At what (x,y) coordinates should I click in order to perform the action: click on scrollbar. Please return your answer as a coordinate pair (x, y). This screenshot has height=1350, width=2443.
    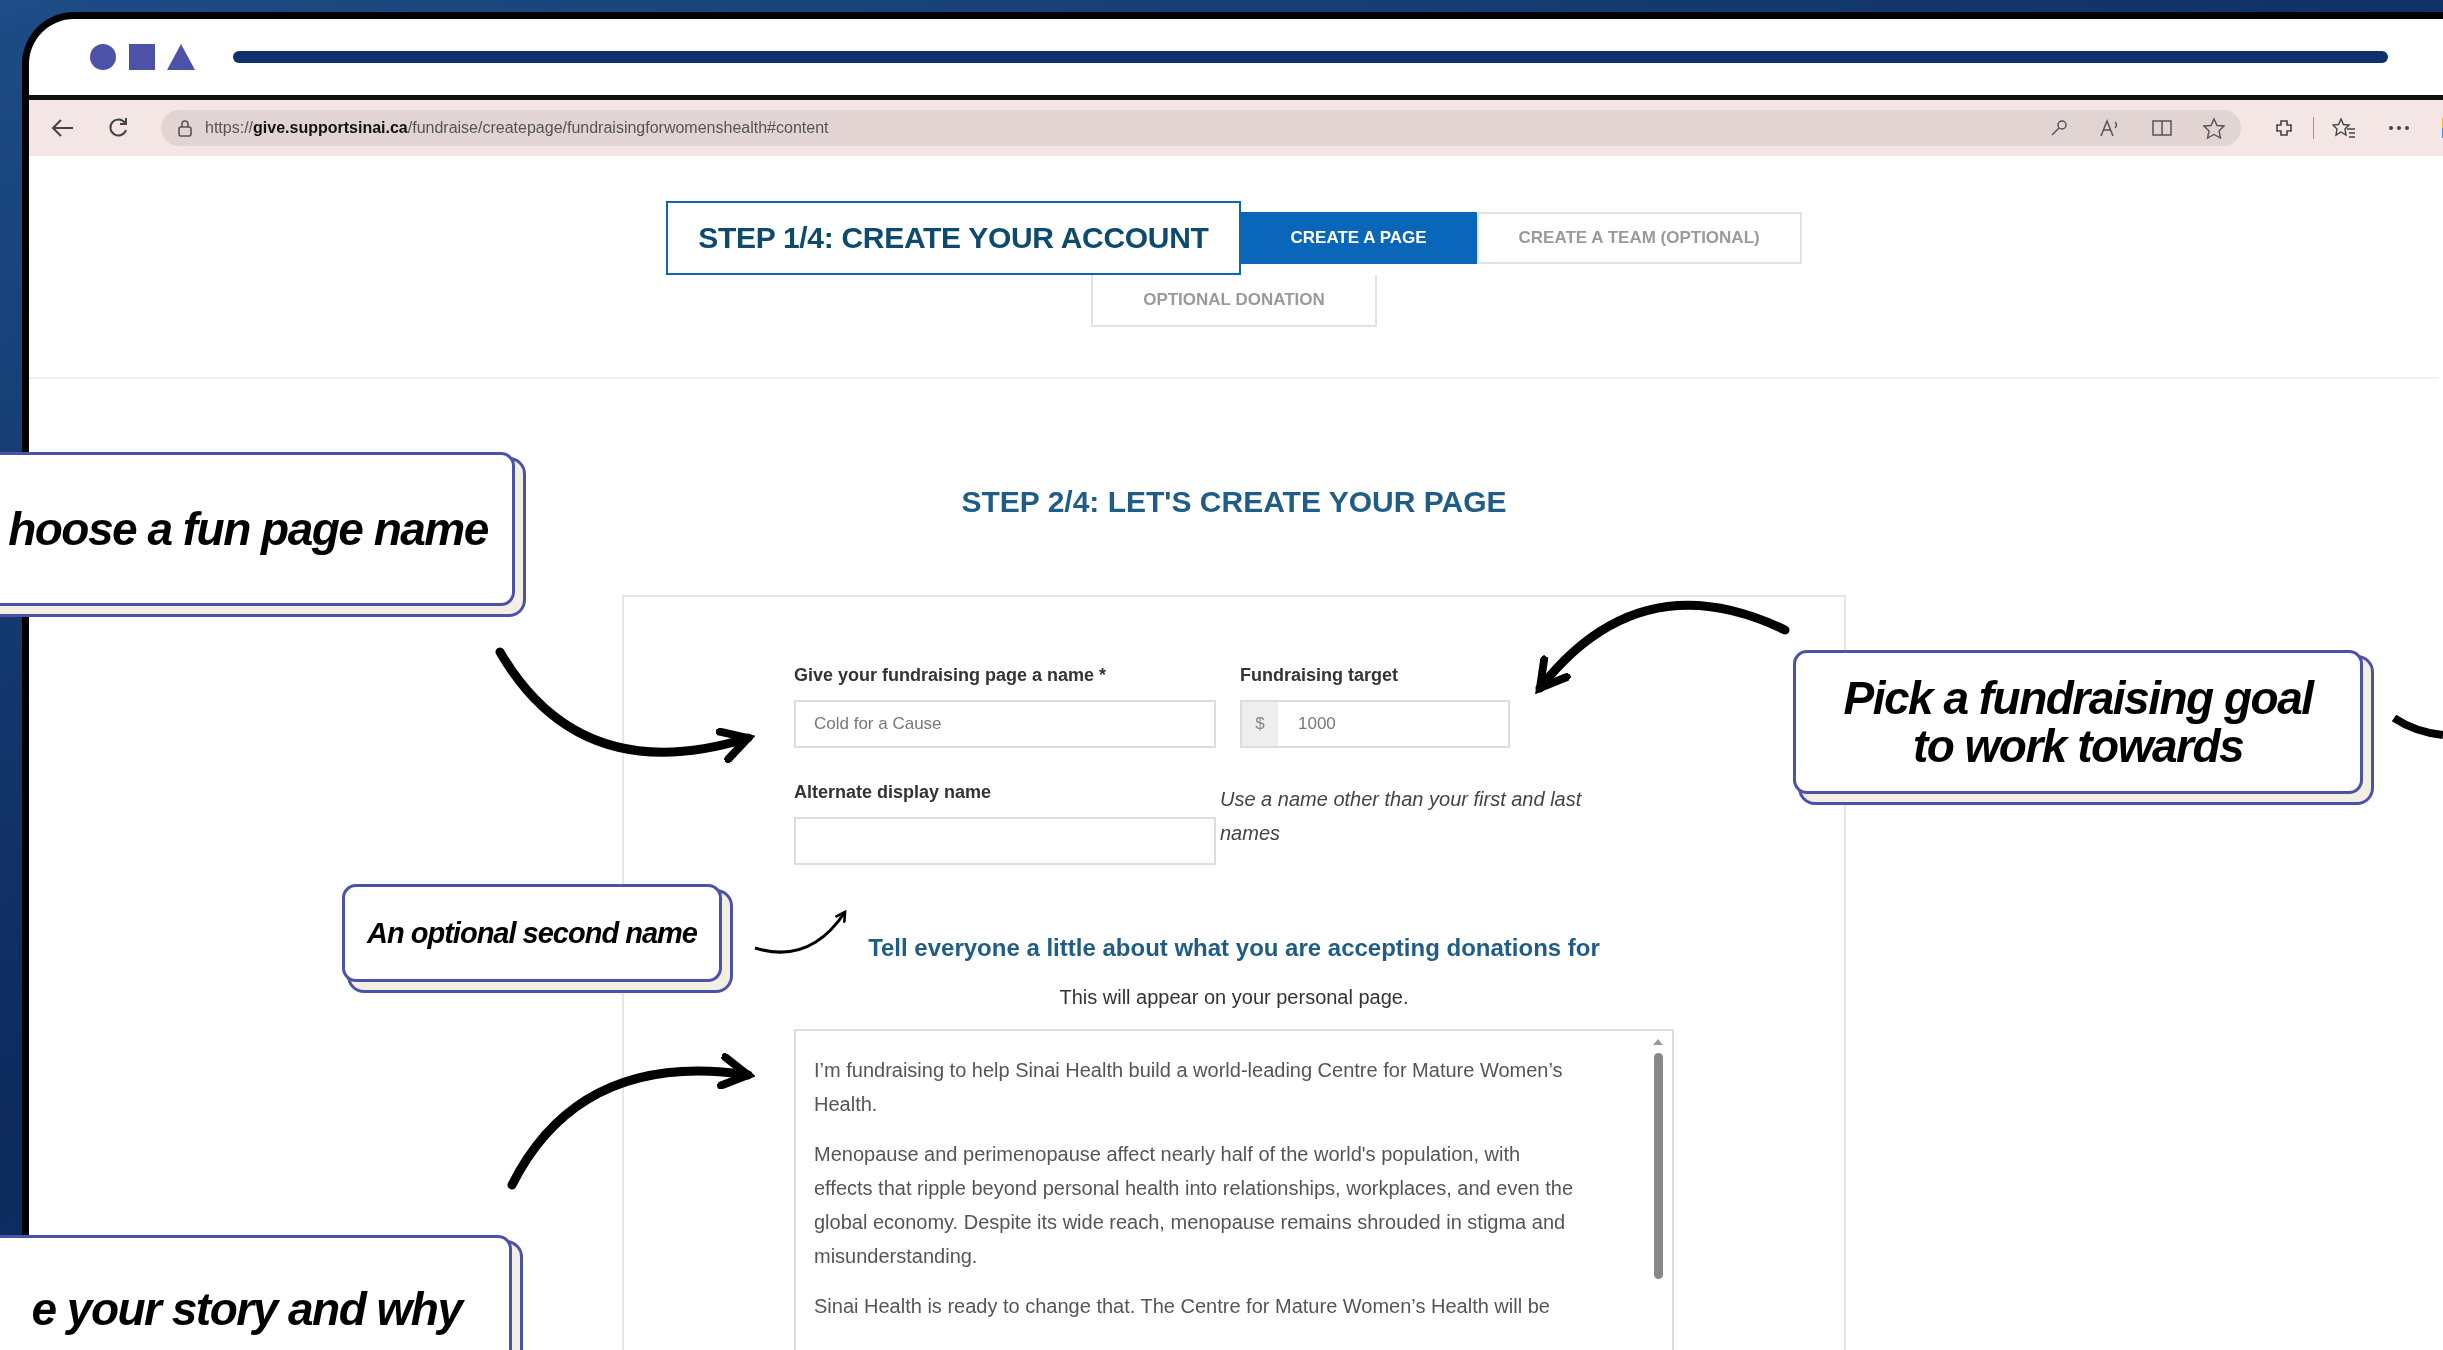
    Looking at the image, I should click on (1658, 1159).